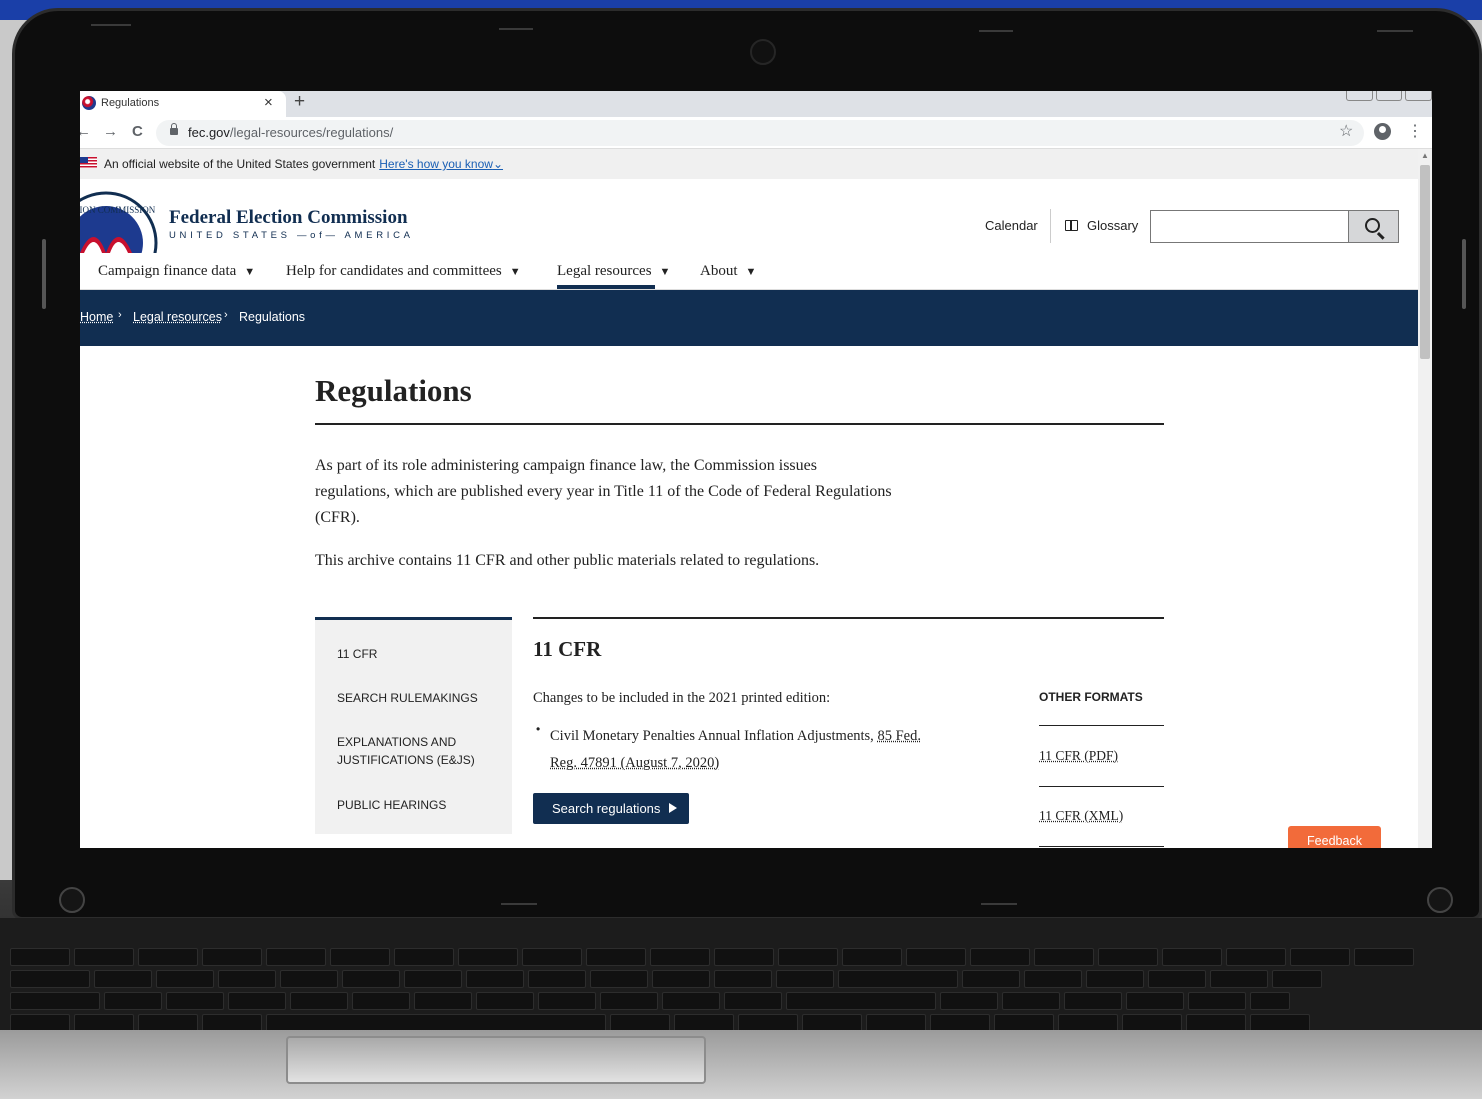 The height and width of the screenshot is (1099, 1482). I want to click on svg-text: TION COMMISSION, so click(118, 210).